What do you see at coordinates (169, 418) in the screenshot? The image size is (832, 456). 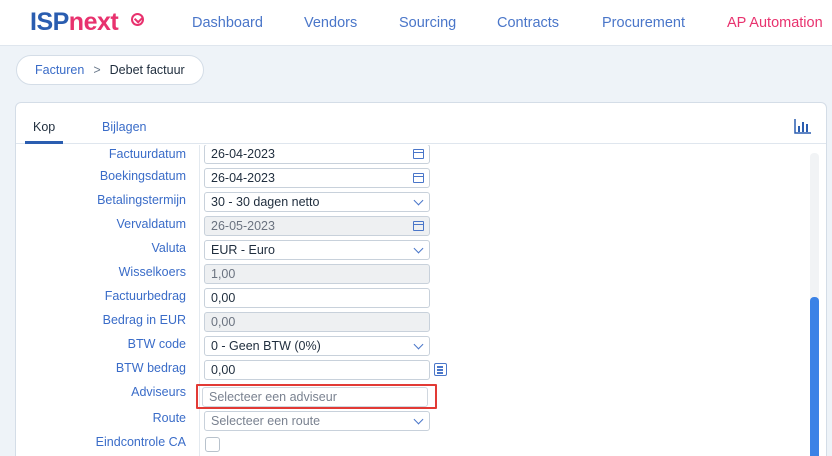 I see `label-route: Route` at bounding box center [169, 418].